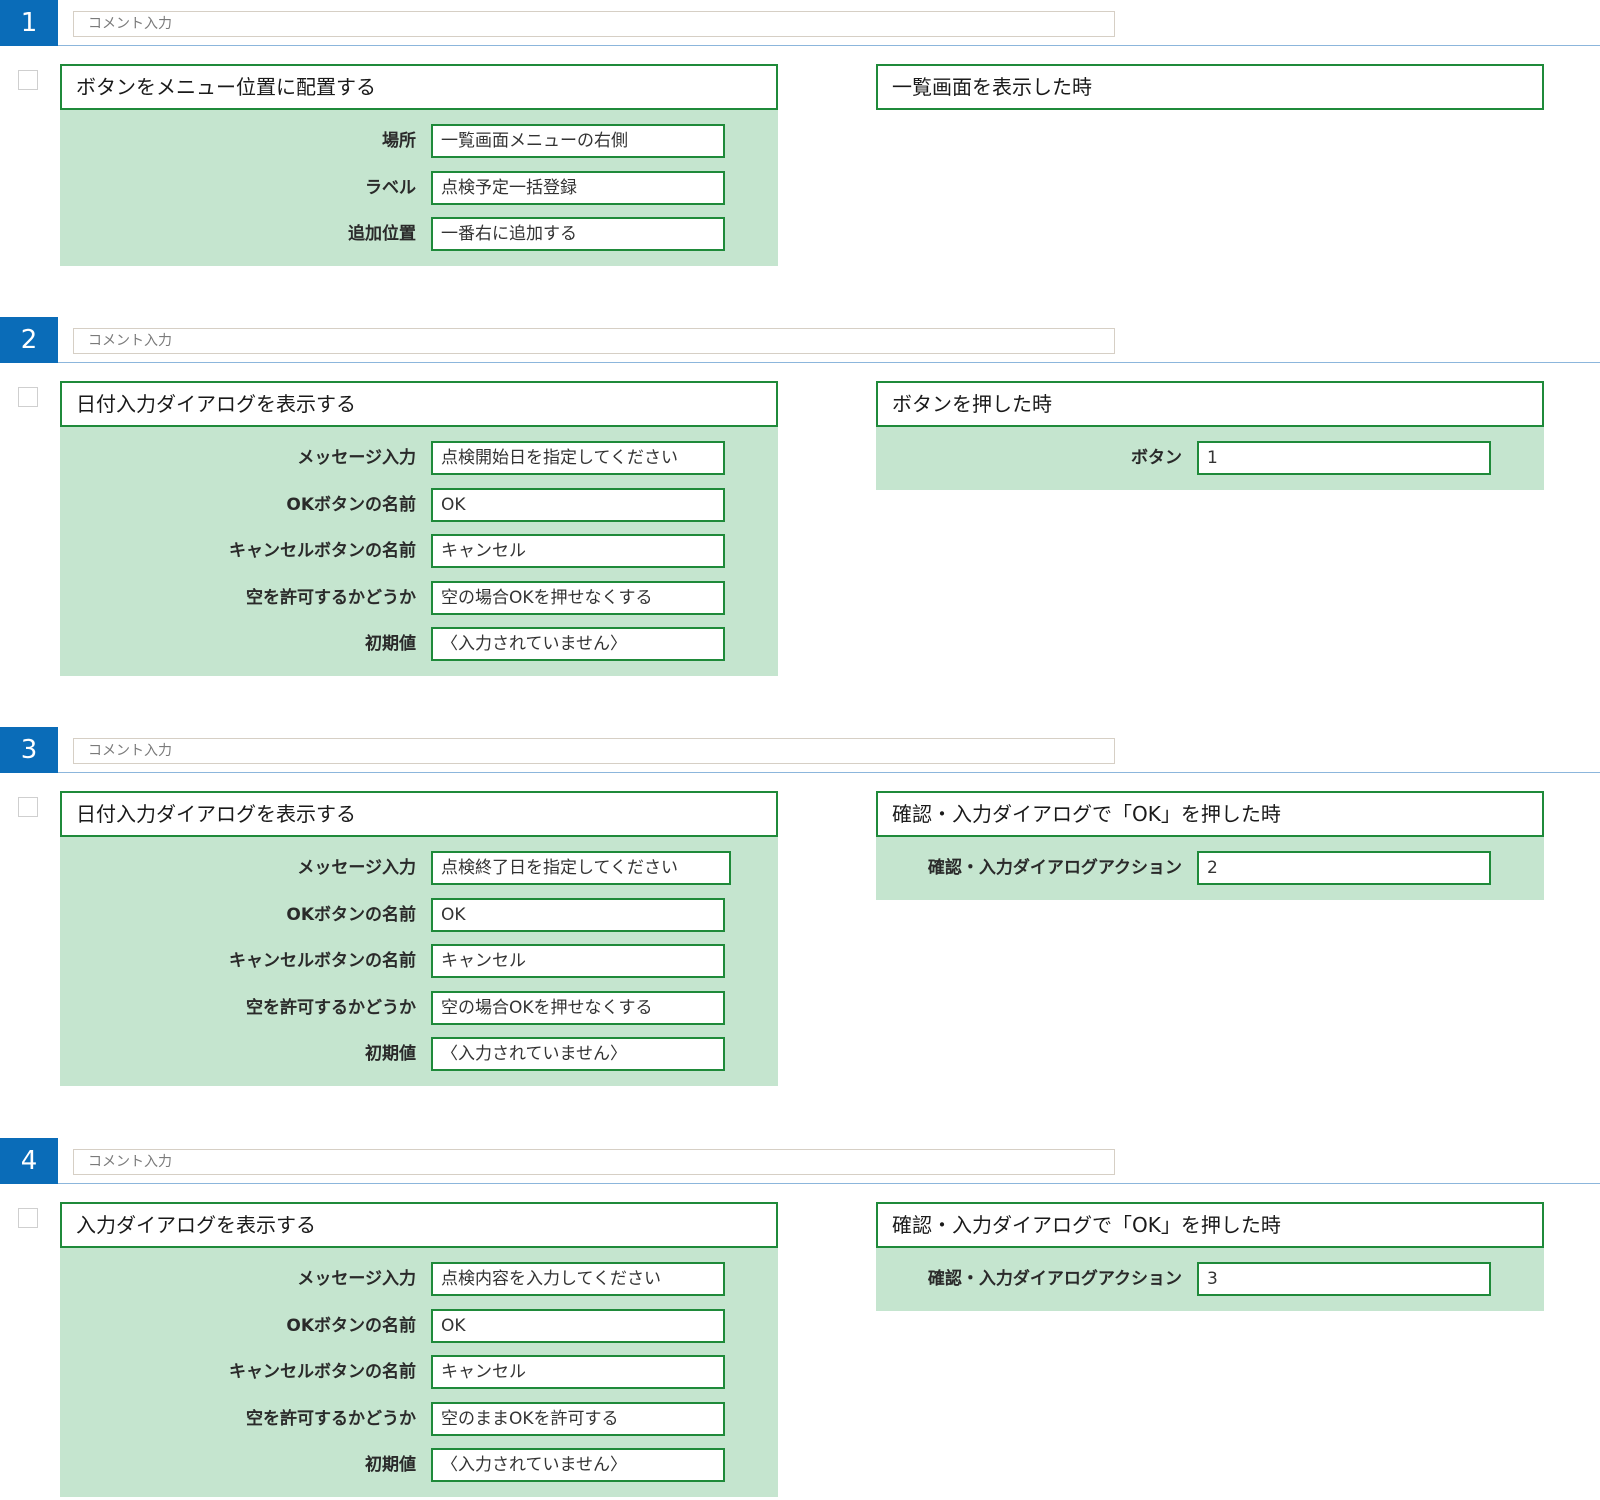 The width and height of the screenshot is (1600, 1500). Describe the element at coordinates (390, 187) in the screenshot. I see `field-label: ラベル` at that location.